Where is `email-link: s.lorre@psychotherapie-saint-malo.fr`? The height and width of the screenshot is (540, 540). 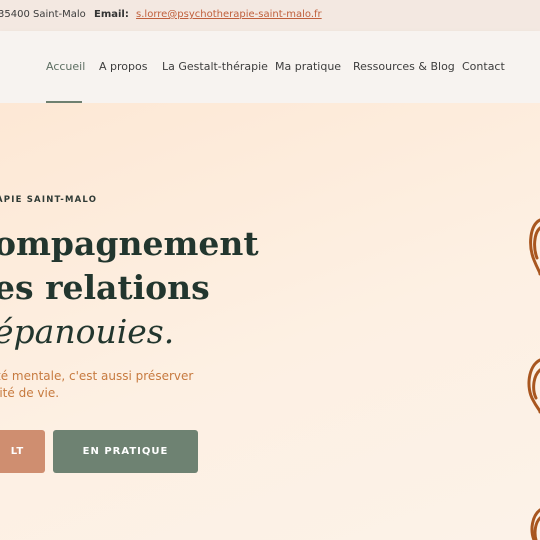
email-link: s.lorre@psychotherapie-saint-malo.fr is located at coordinates (229, 14).